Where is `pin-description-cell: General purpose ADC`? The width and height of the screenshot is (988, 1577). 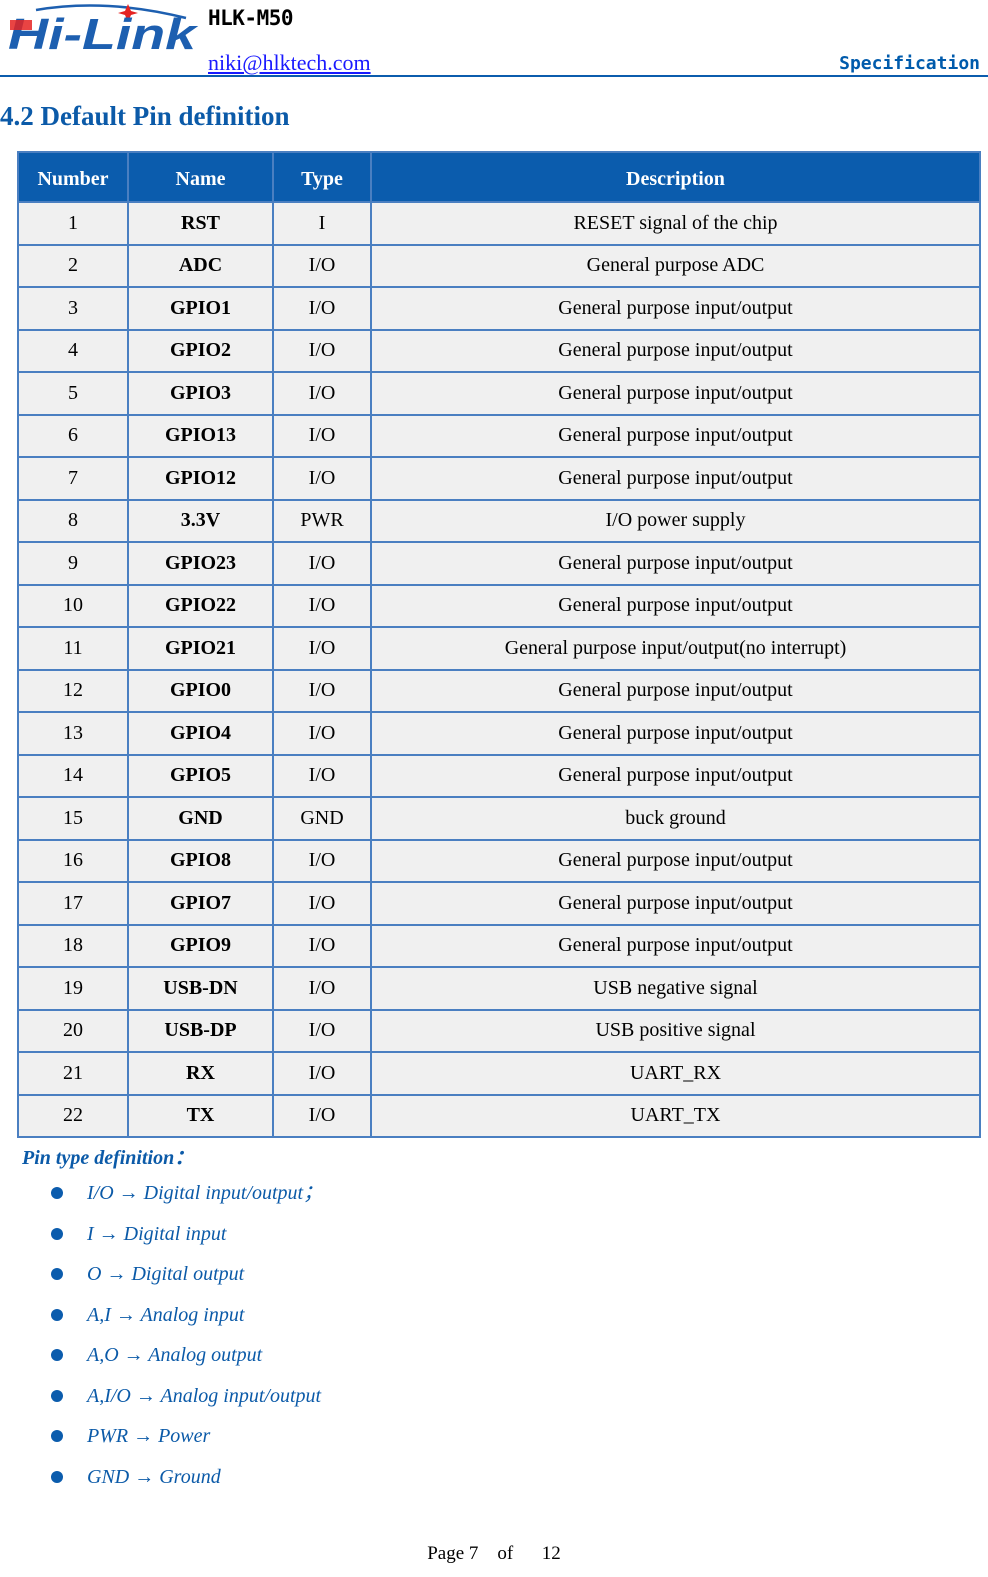 pin-description-cell: General purpose ADC is located at coordinates (675, 265).